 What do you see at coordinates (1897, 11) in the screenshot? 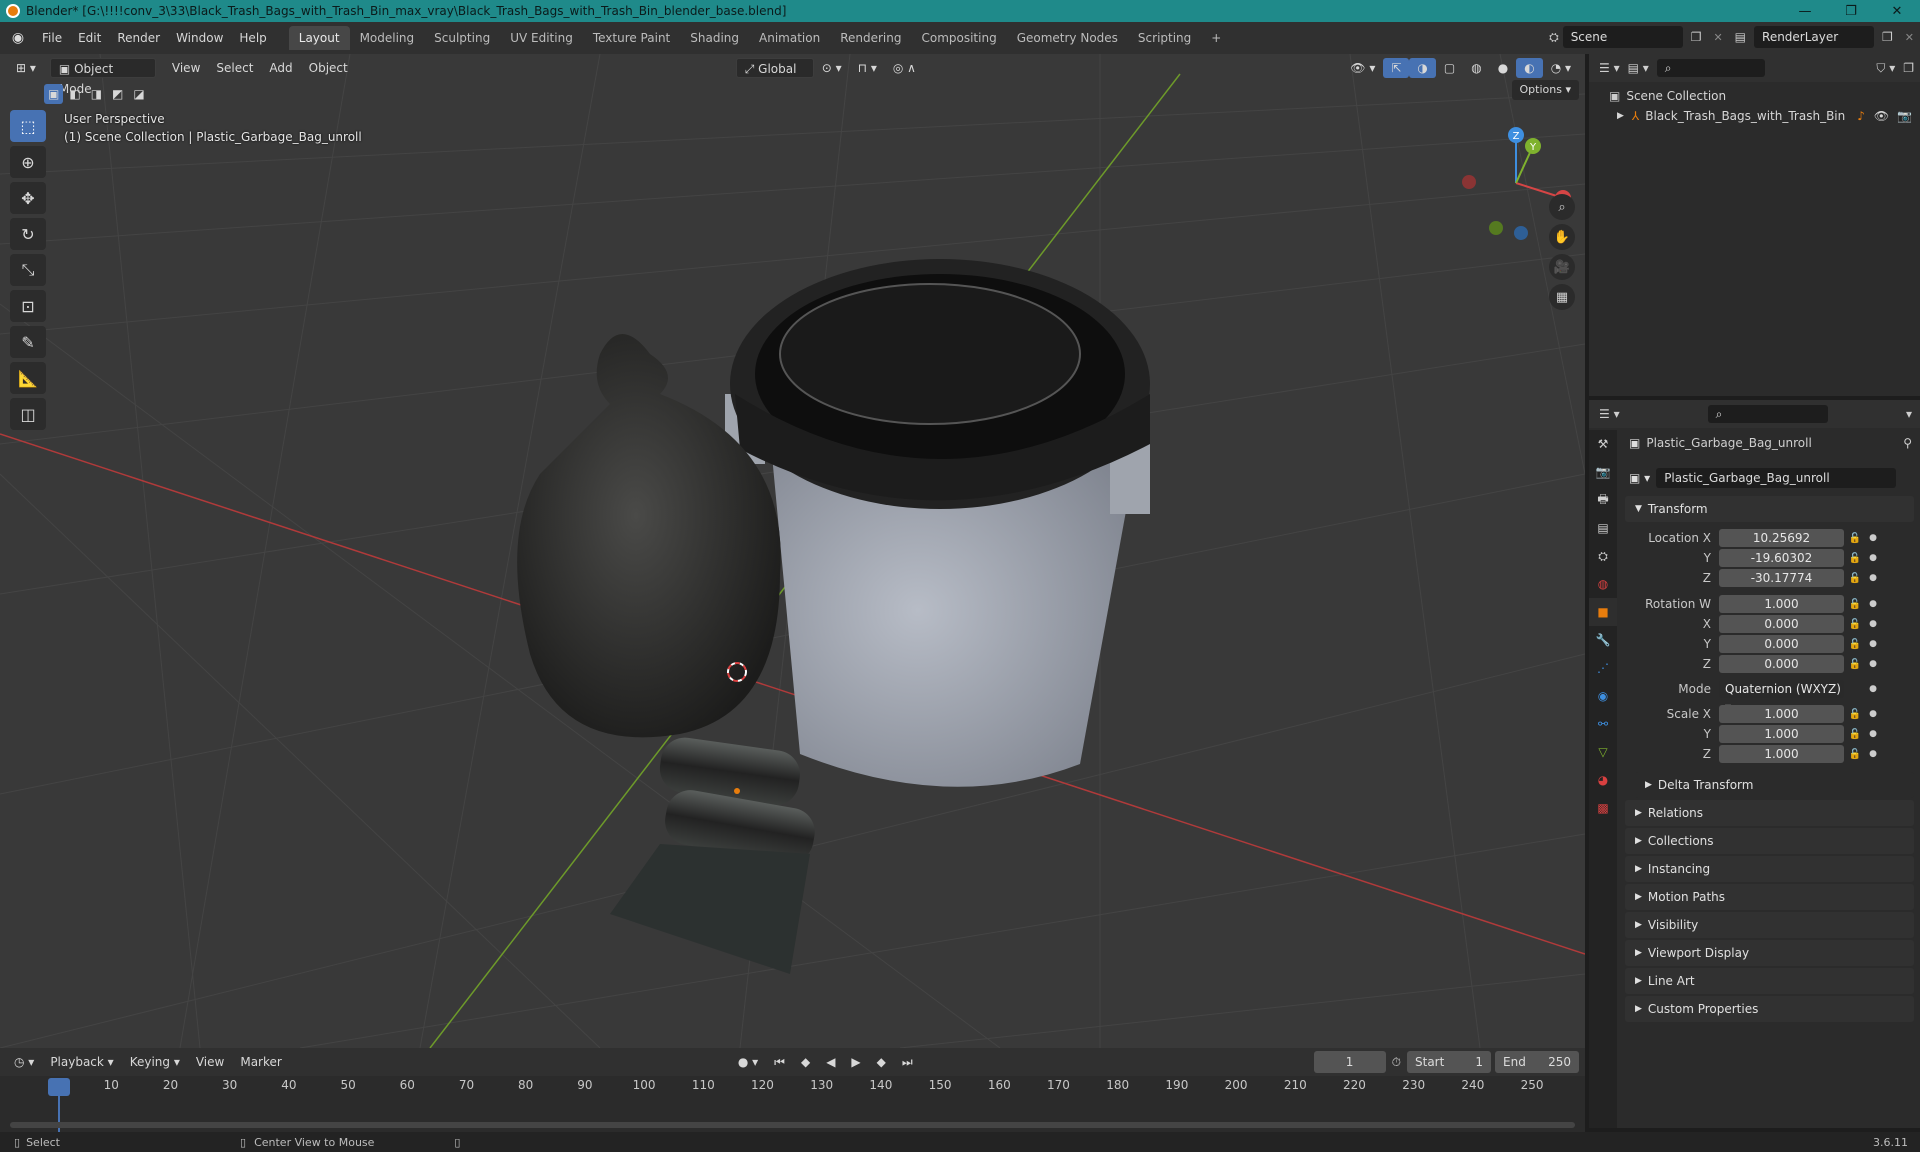
I see `close-button: ✕` at bounding box center [1897, 11].